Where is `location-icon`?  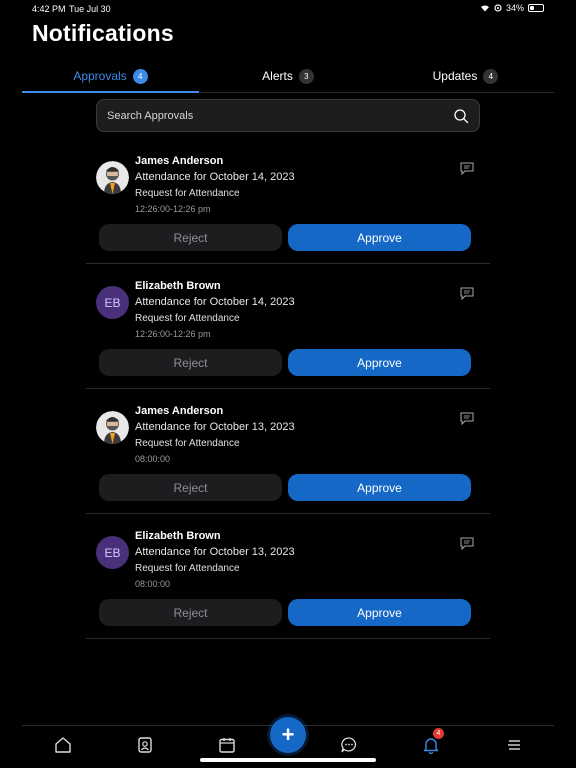 location-icon is located at coordinates (498, 8).